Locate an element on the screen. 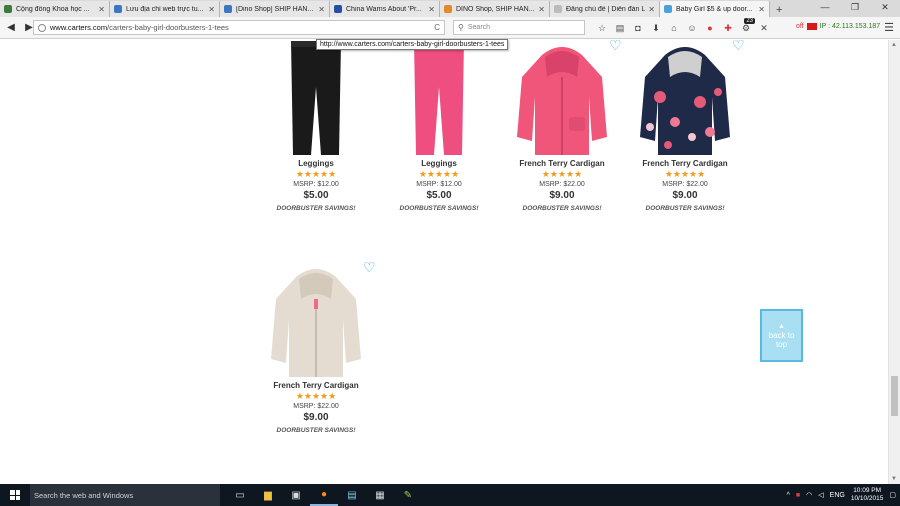 This screenshot has width=900, height=506. windows-logo-icon is located at coordinates (15, 495).